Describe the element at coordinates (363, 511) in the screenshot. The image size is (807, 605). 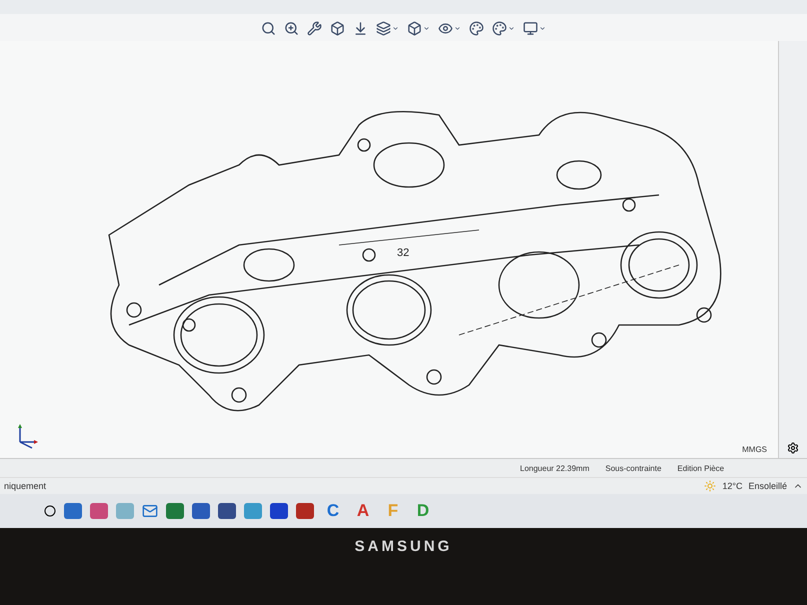
I see `letter-app-button: A` at that location.